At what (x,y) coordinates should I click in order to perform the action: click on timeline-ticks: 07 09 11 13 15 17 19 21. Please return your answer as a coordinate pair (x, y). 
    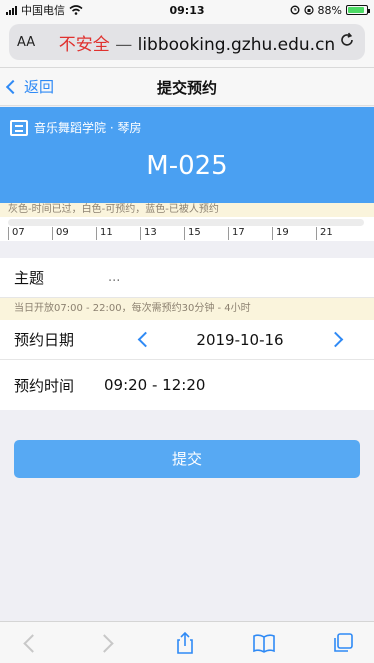
    Looking at the image, I should click on (187, 234).